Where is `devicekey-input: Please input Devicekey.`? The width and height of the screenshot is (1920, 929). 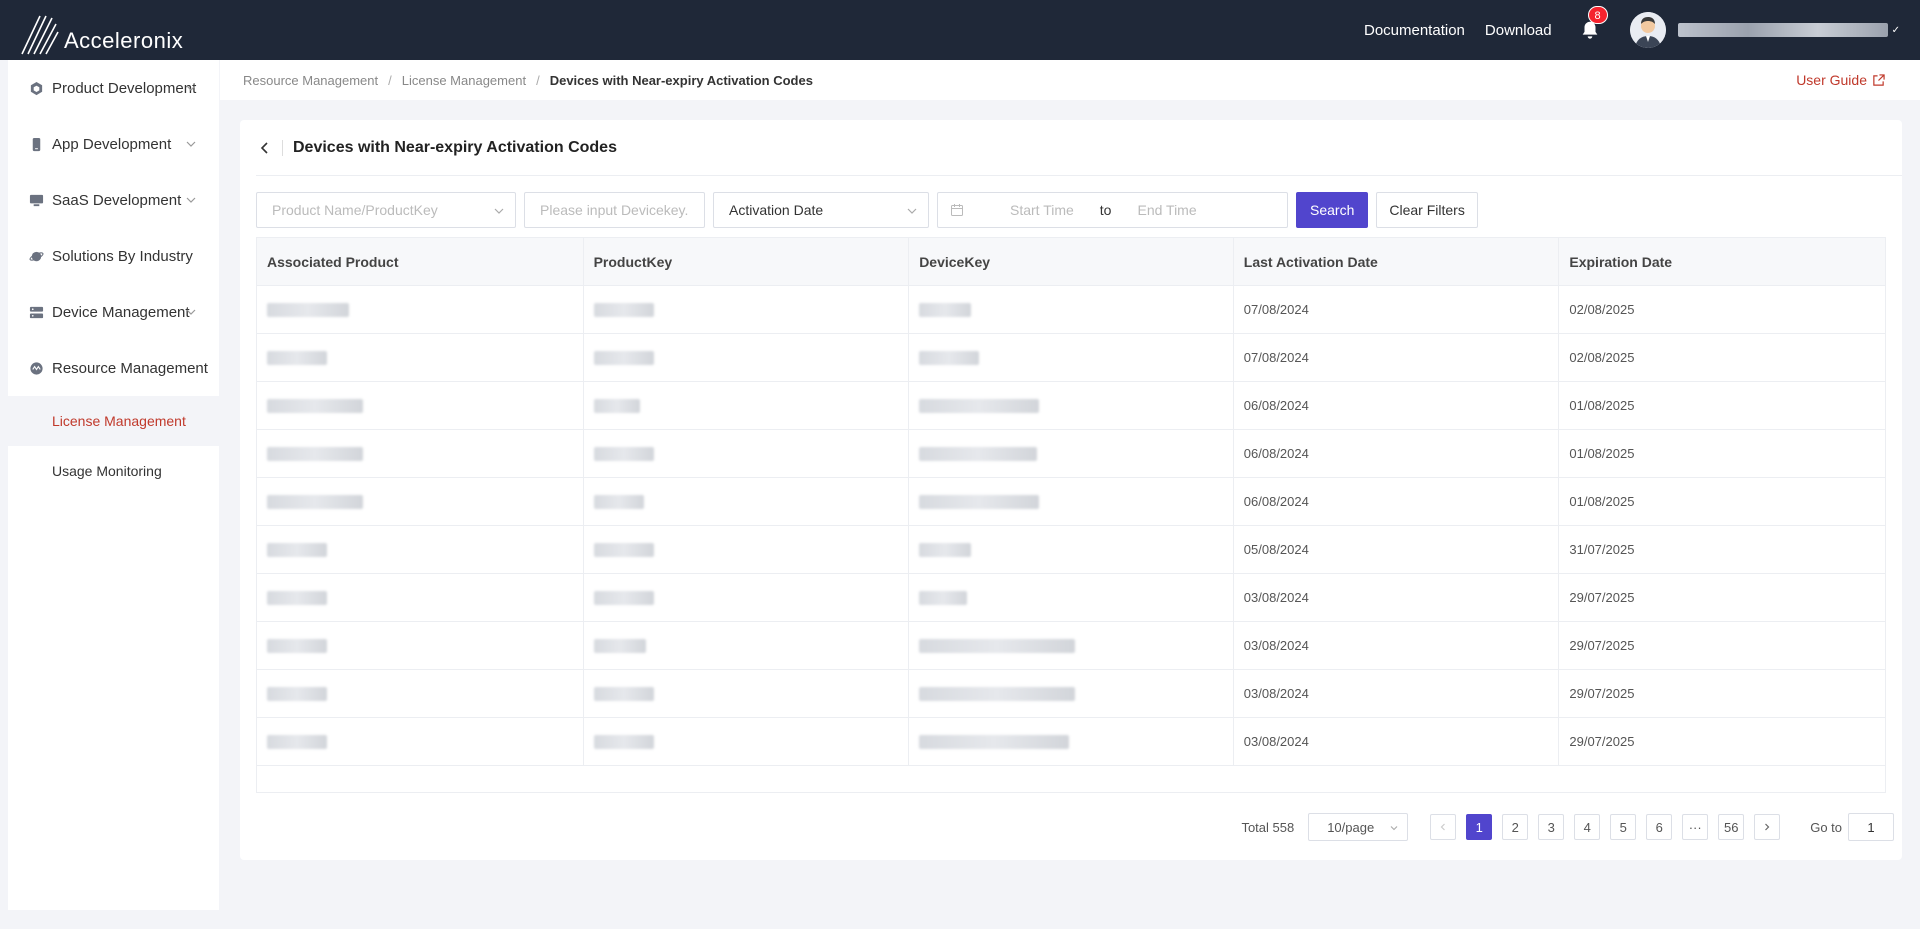 devicekey-input: Please input Devicekey. is located at coordinates (614, 210).